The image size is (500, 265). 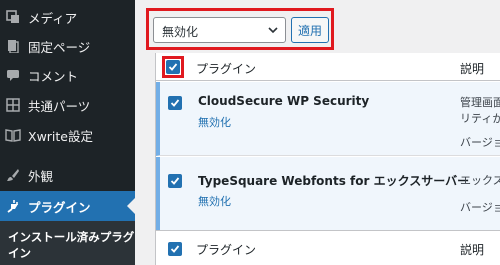 I want to click on sidebar-item-label: 共通パーツ, so click(x=59, y=106).